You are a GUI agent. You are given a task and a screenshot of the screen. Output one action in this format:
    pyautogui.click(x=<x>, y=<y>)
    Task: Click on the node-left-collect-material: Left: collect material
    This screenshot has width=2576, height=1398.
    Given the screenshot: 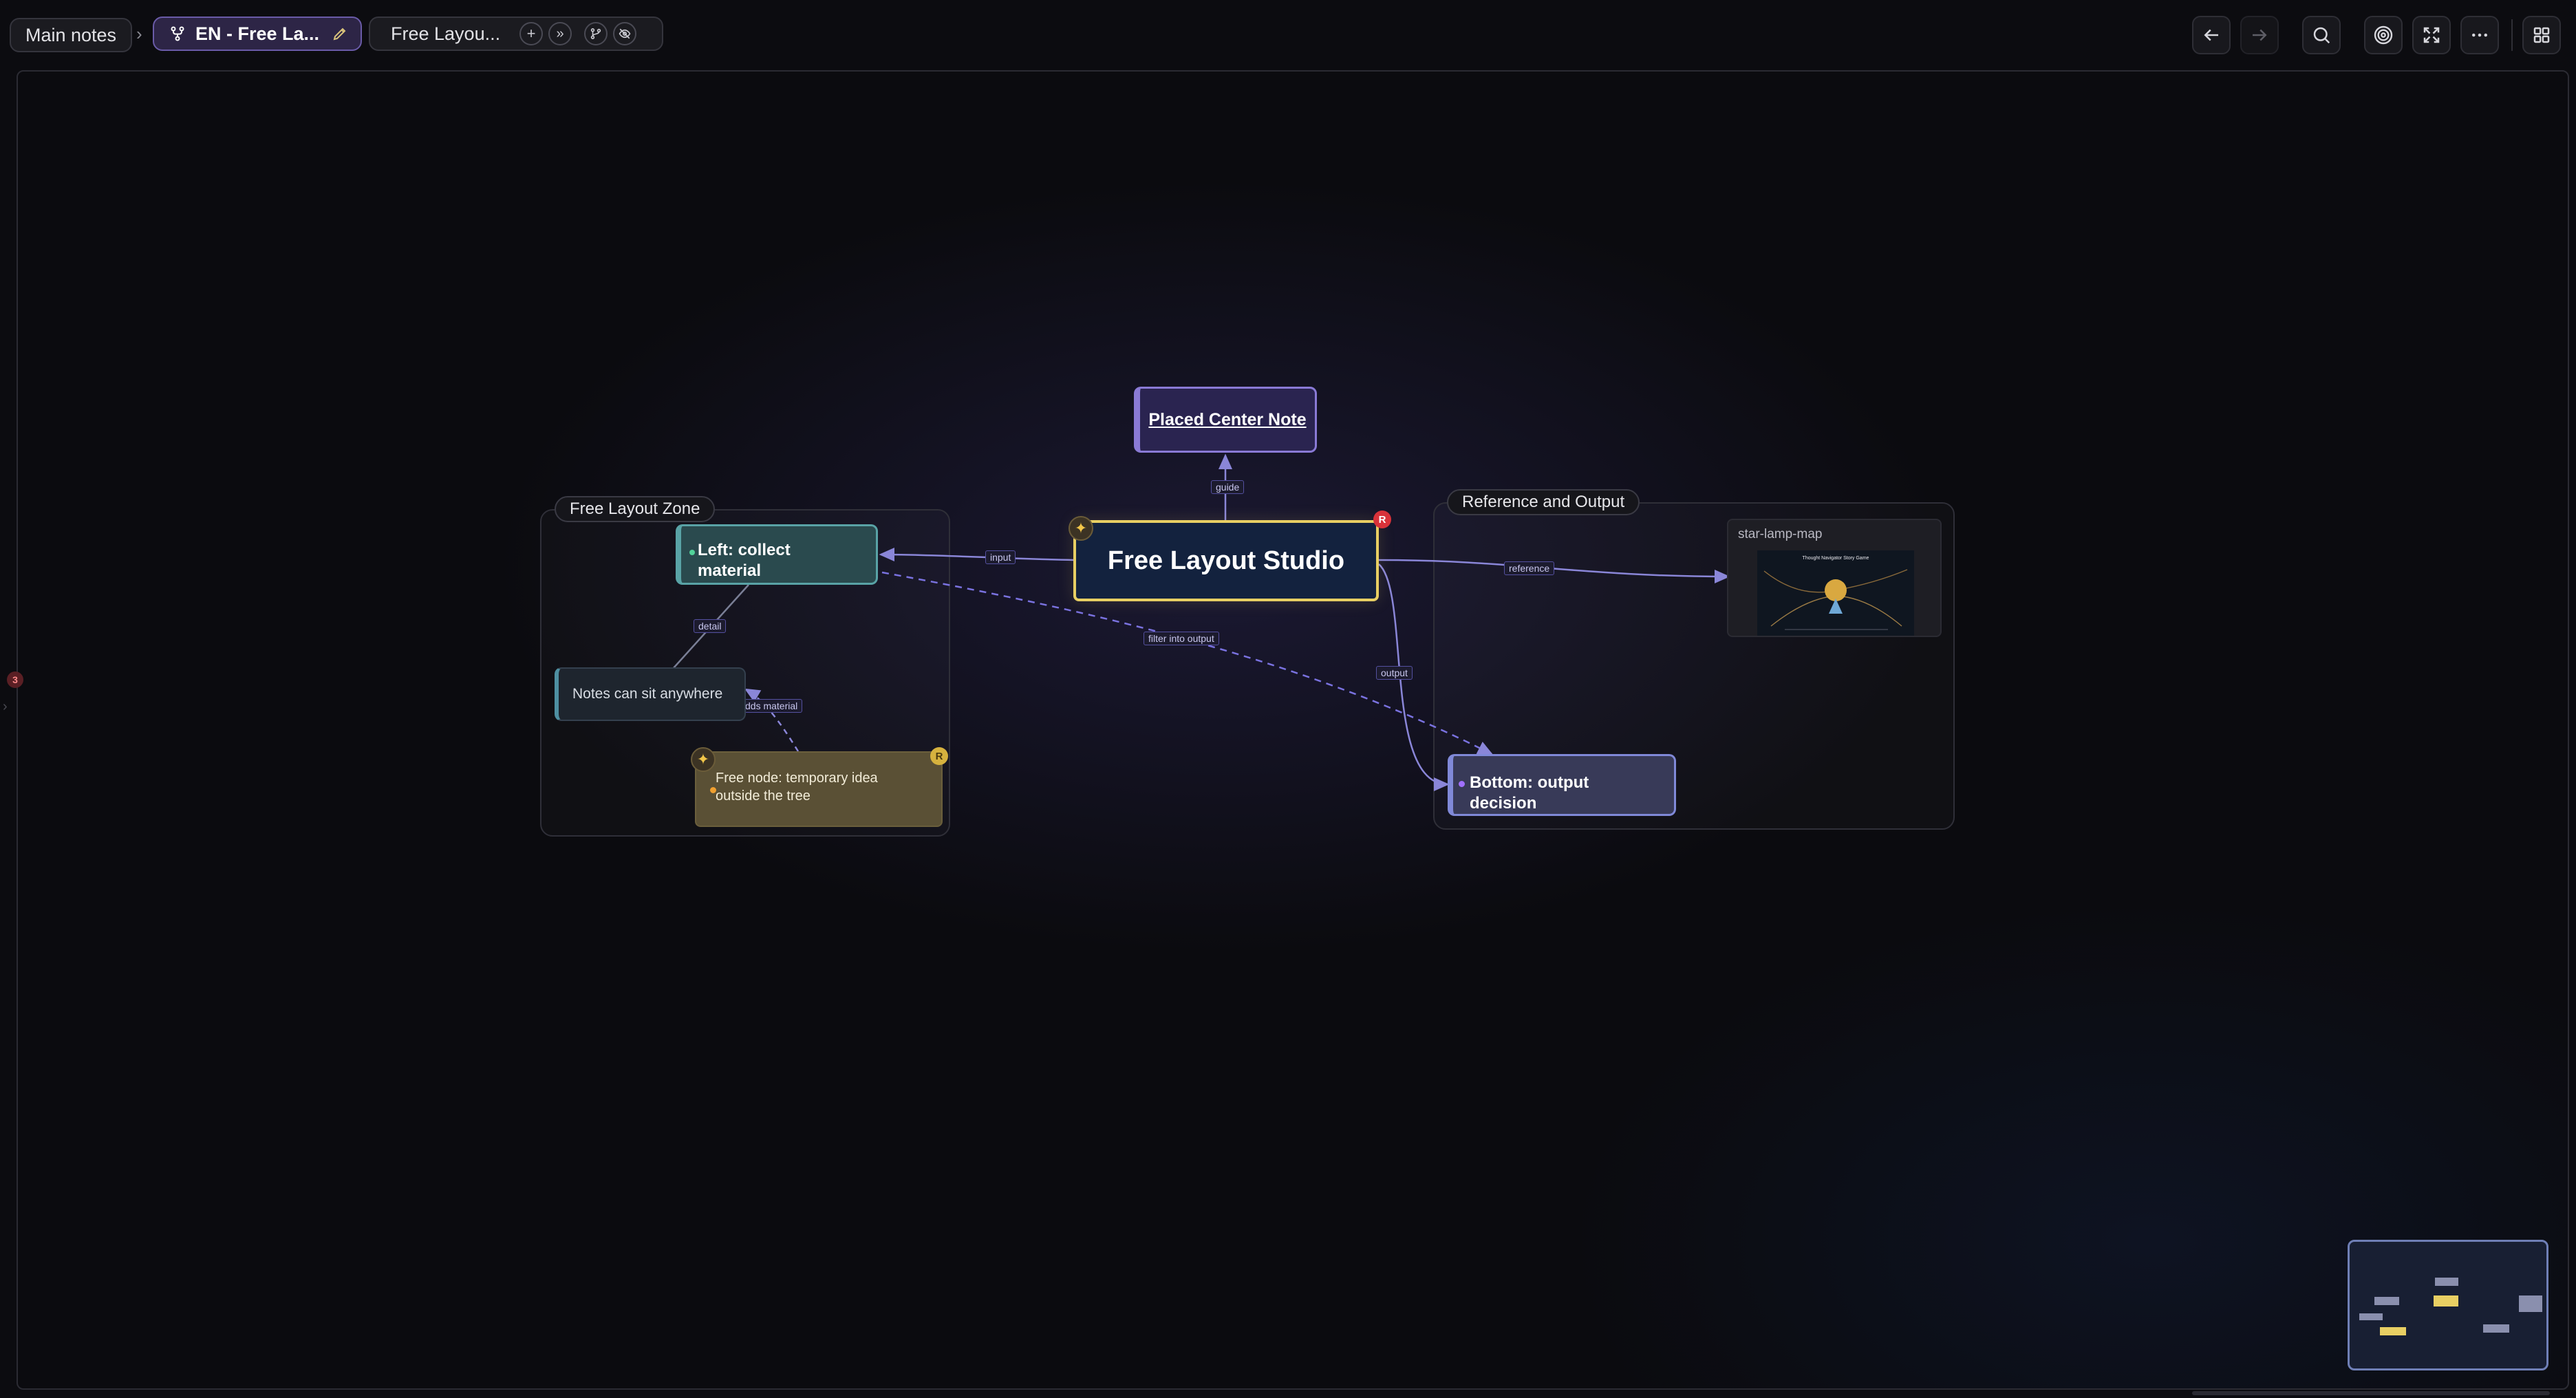 What is the action you would take?
    pyautogui.click(x=777, y=554)
    